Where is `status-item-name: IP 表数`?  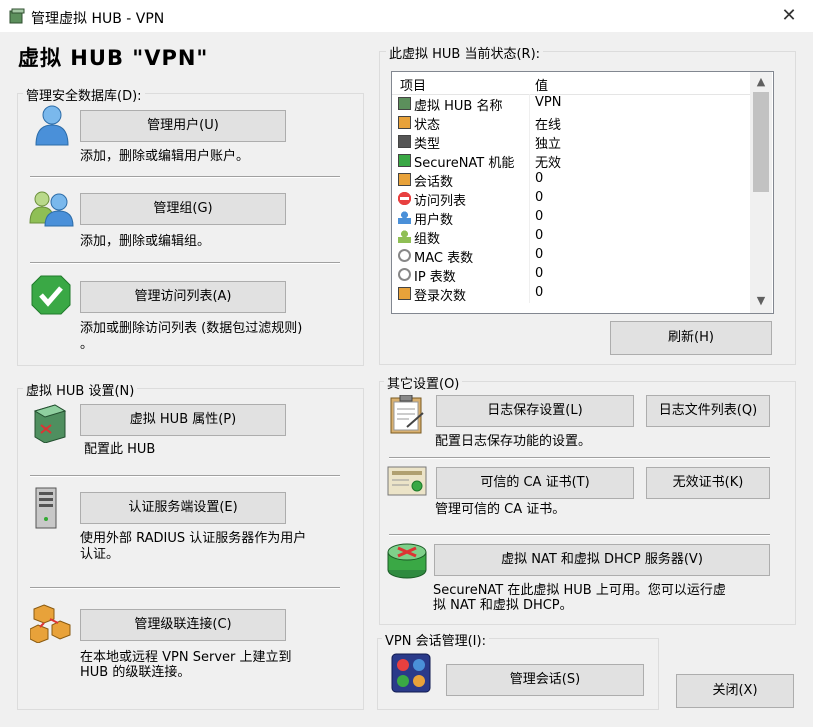
status-item-name: IP 表数 is located at coordinates (435, 277).